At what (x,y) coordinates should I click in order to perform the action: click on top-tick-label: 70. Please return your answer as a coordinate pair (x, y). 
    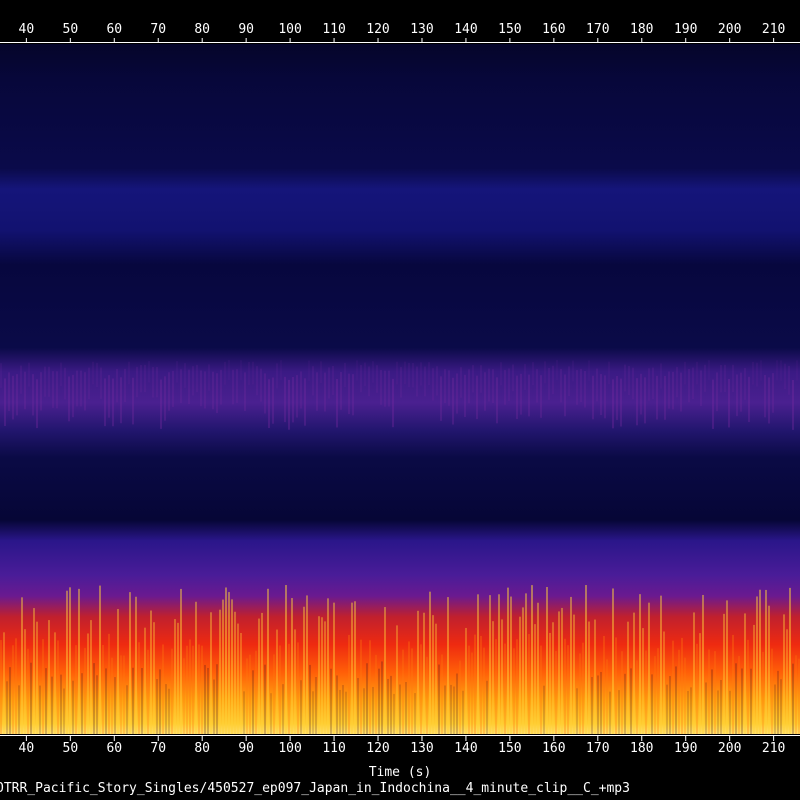
    Looking at the image, I should click on (158, 29).